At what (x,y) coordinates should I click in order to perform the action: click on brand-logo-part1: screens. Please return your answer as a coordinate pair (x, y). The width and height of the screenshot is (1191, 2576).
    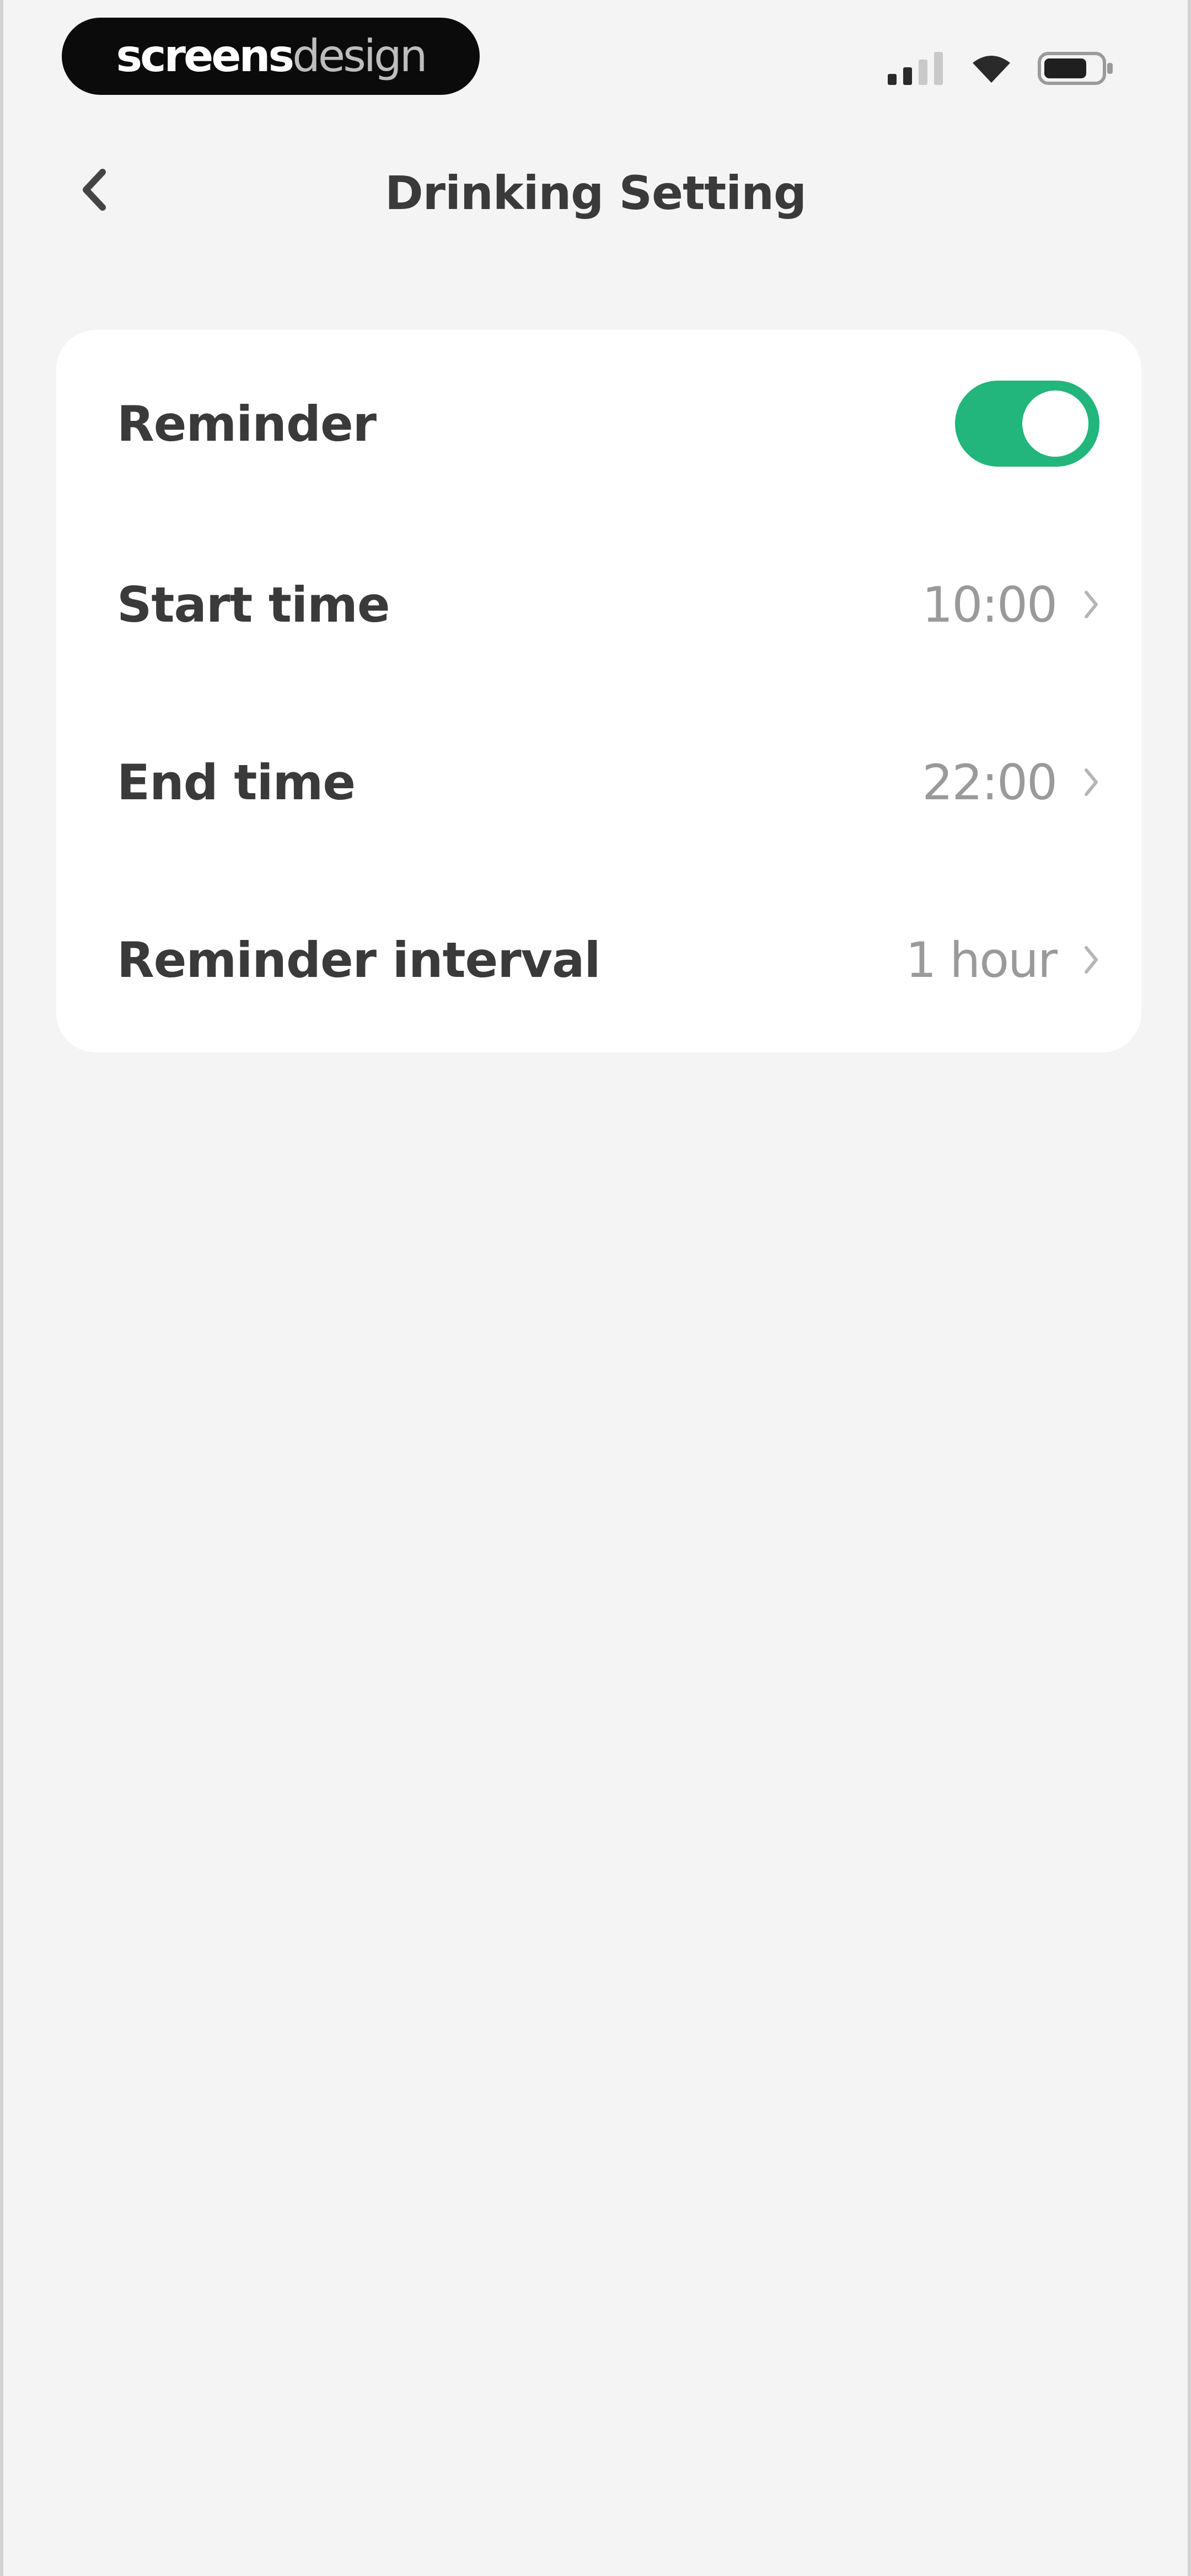
    Looking at the image, I should click on (205, 56).